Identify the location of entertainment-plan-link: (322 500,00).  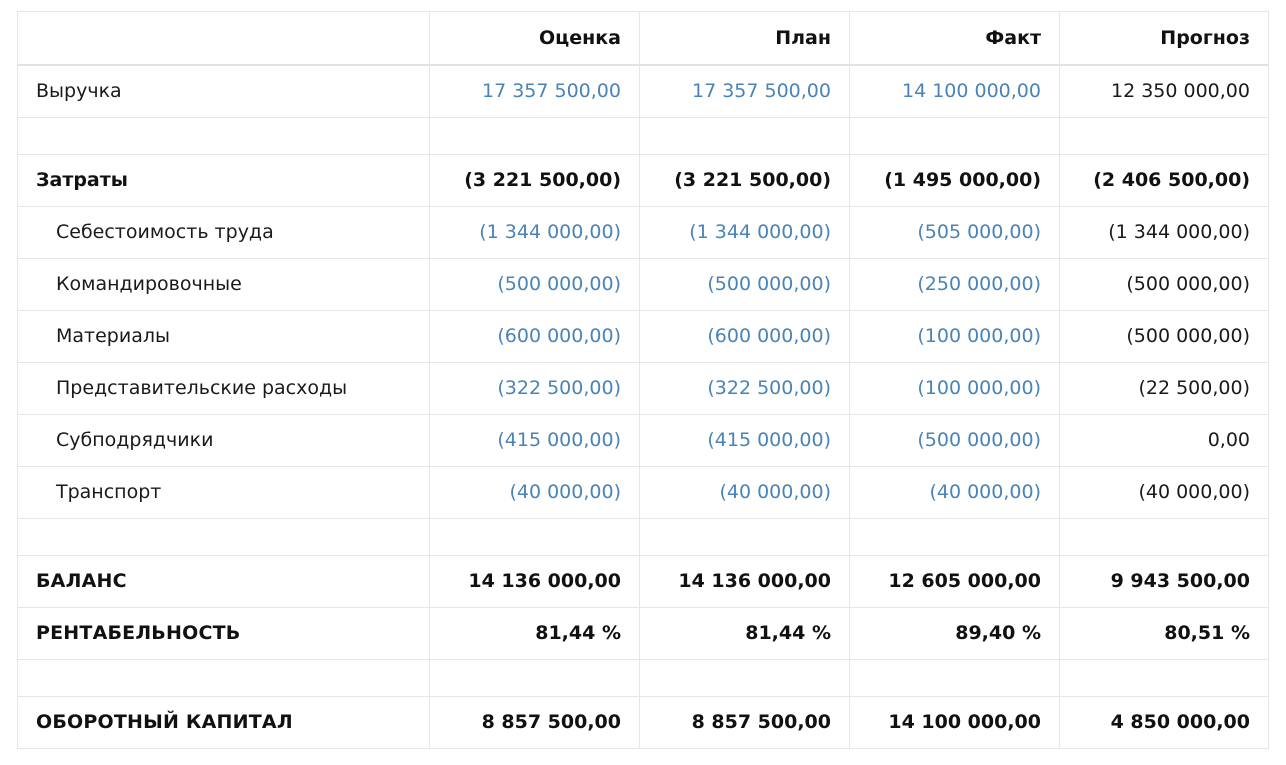
(744, 388).